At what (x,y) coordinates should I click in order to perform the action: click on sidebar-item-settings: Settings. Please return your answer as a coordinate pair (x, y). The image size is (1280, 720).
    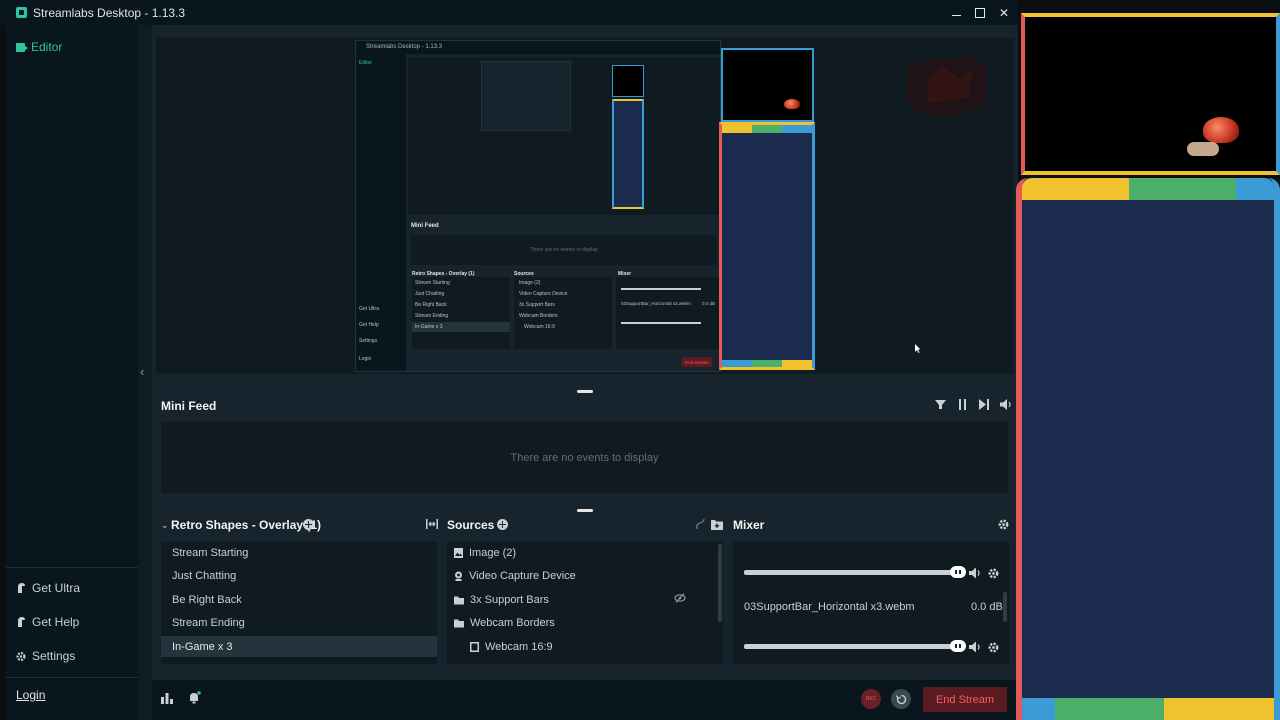
    Looking at the image, I should click on (45, 656).